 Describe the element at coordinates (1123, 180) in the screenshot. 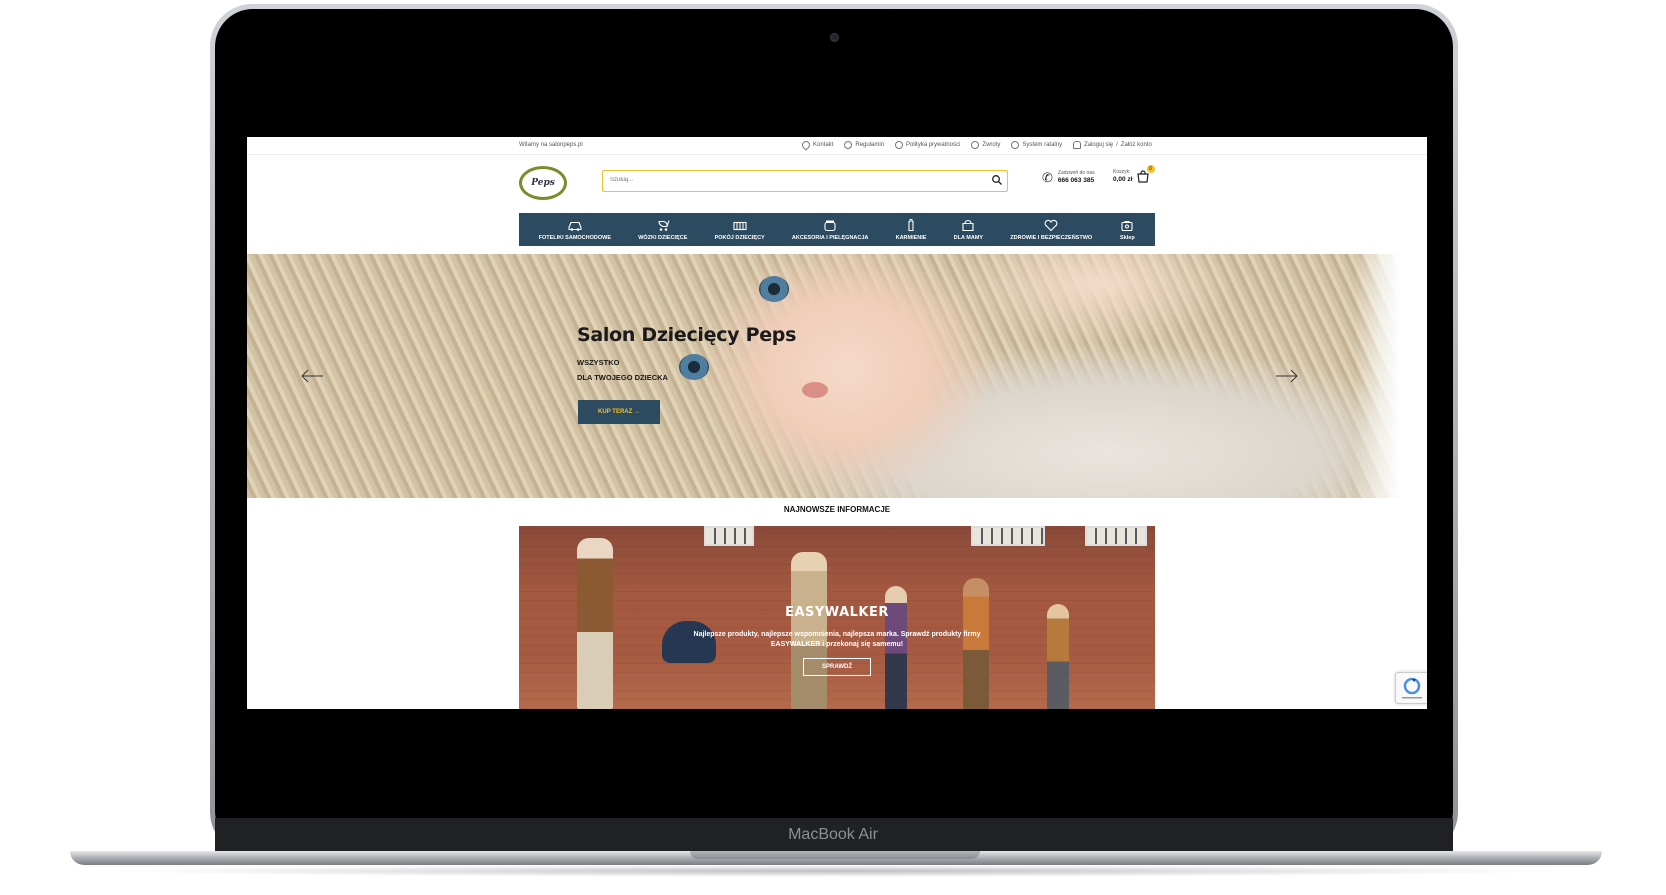

I see `cart-total: 0,00 zł` at that location.